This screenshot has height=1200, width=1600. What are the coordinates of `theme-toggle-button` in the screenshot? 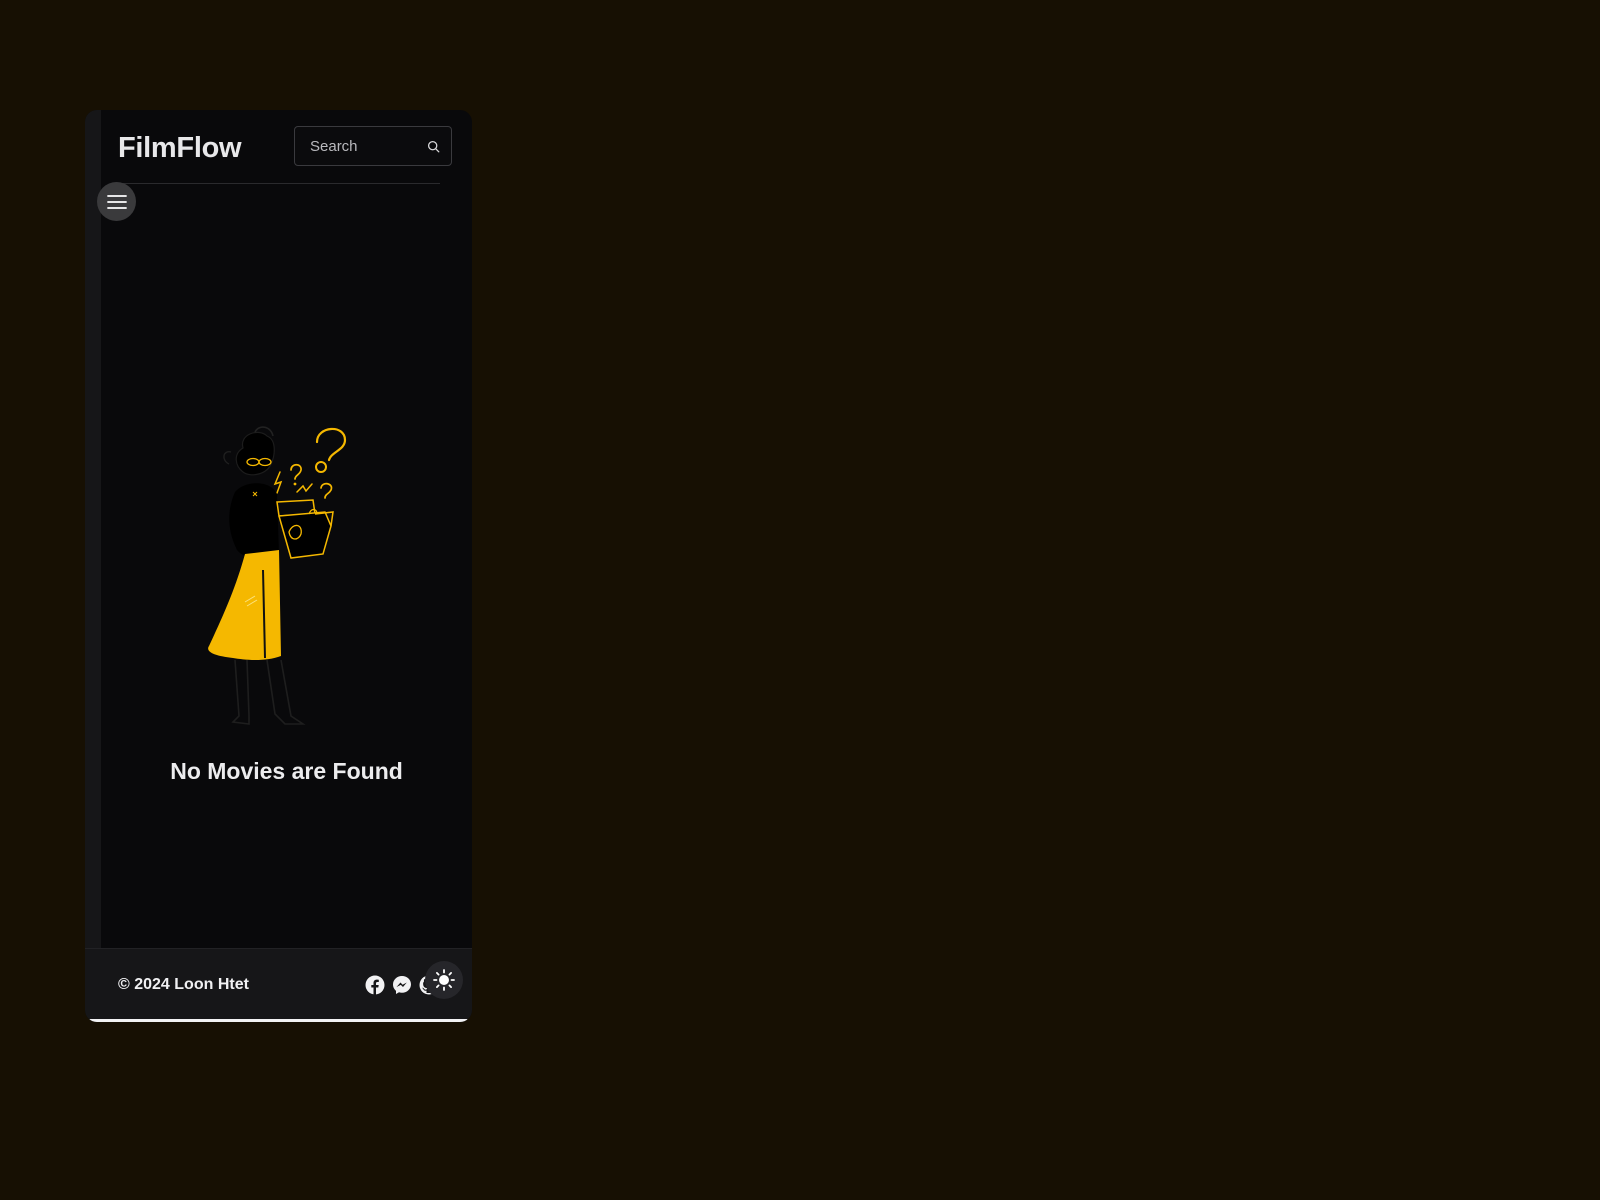 It's located at (444, 980).